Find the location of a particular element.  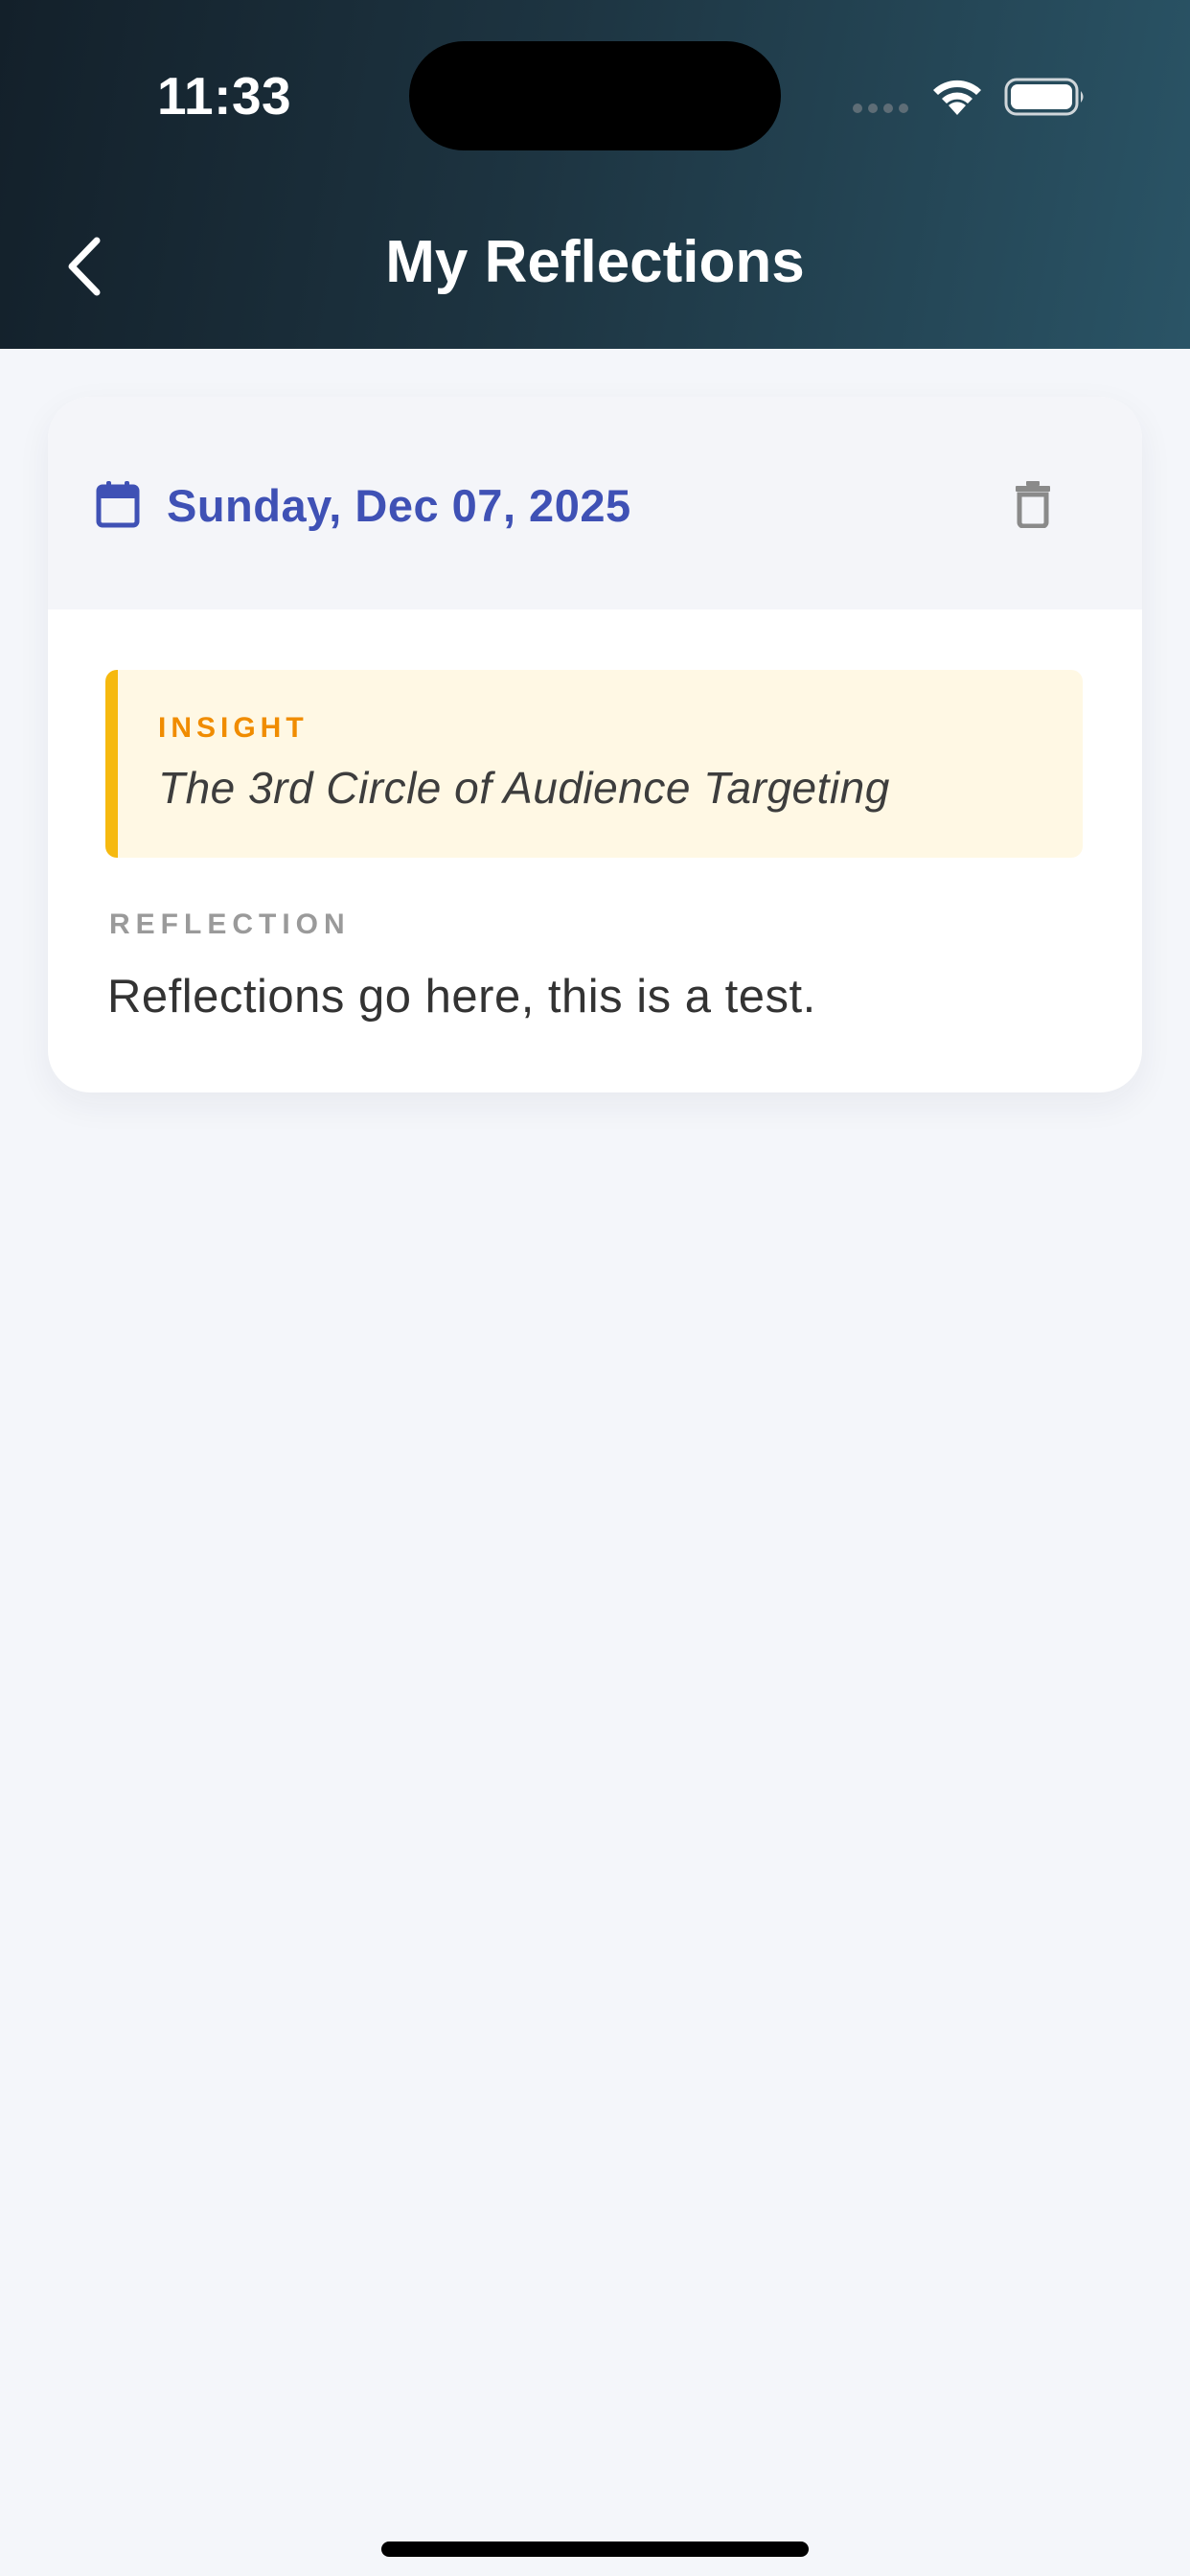

battery-icon is located at coordinates (1044, 97).